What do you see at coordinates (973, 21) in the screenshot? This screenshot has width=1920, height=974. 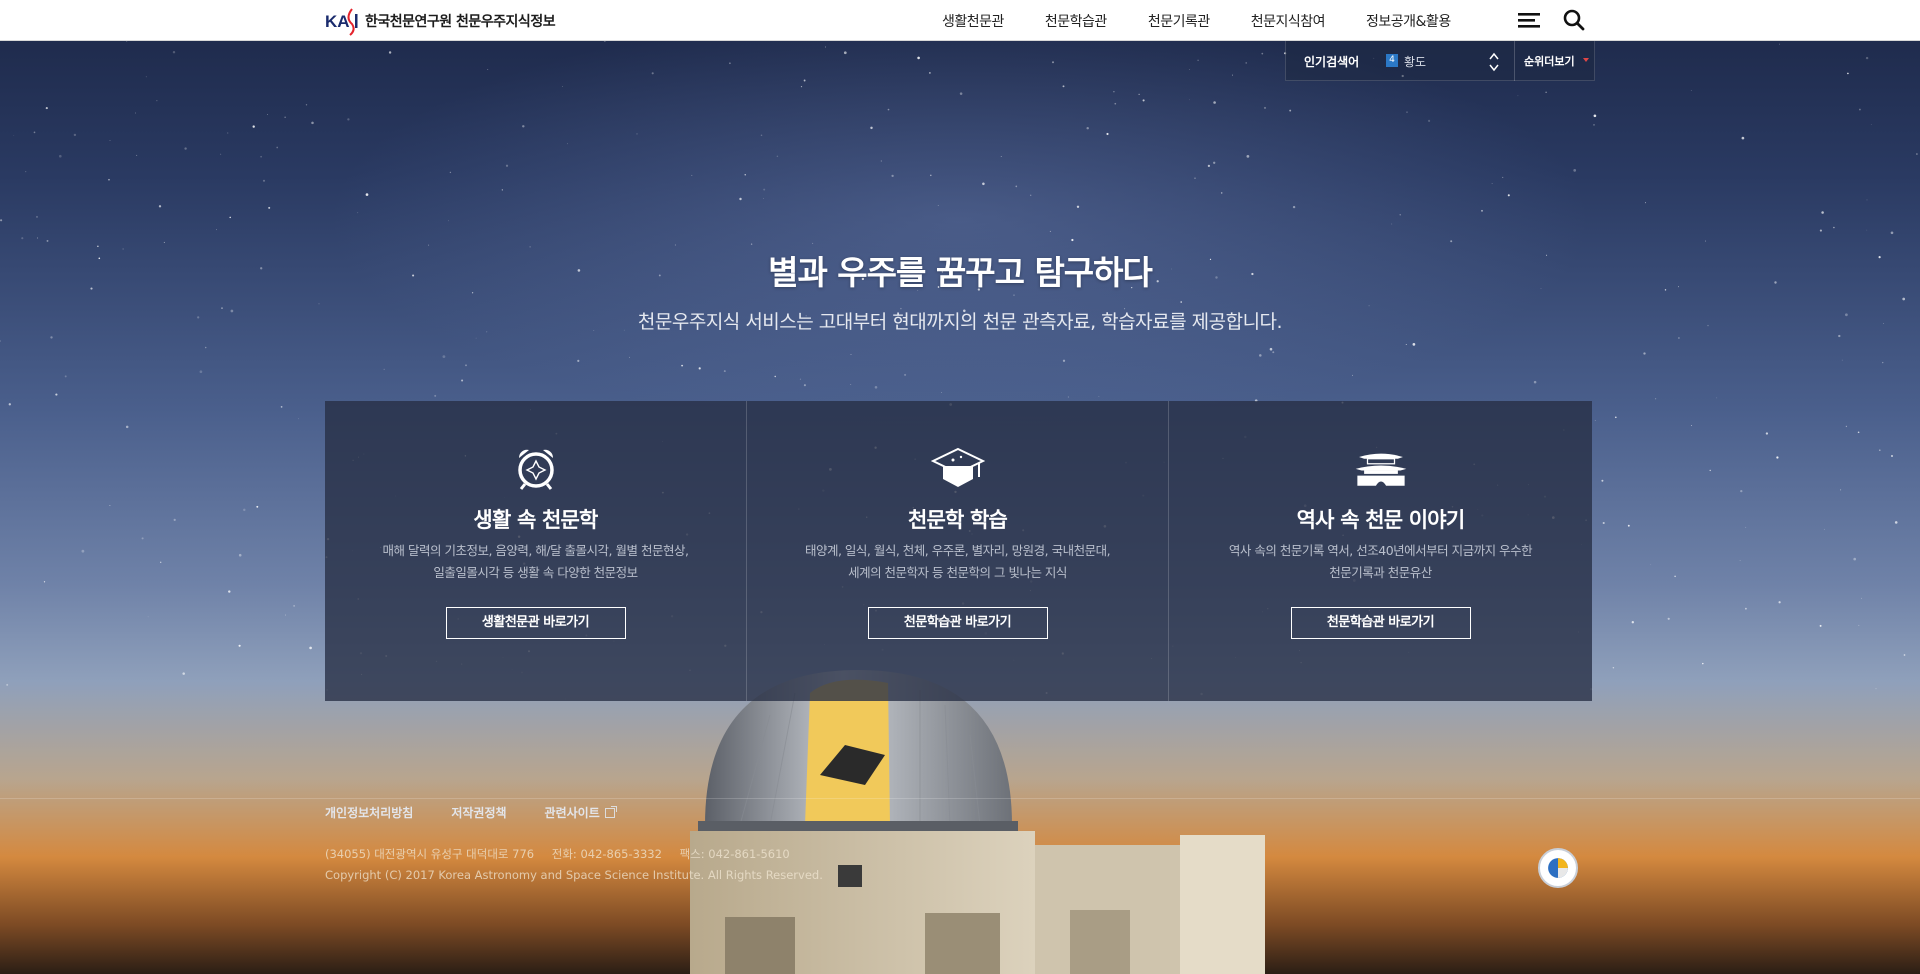 I see `nav-item-living-astronomy: 생활천문관` at bounding box center [973, 21].